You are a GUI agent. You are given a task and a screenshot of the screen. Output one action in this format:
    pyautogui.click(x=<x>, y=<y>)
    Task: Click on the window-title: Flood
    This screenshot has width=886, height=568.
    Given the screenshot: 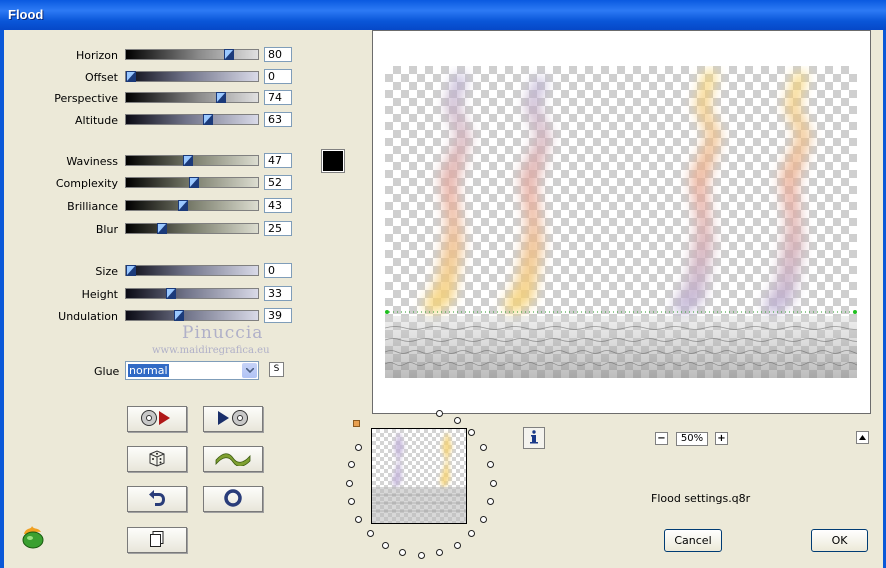 What is the action you would take?
    pyautogui.click(x=26, y=14)
    